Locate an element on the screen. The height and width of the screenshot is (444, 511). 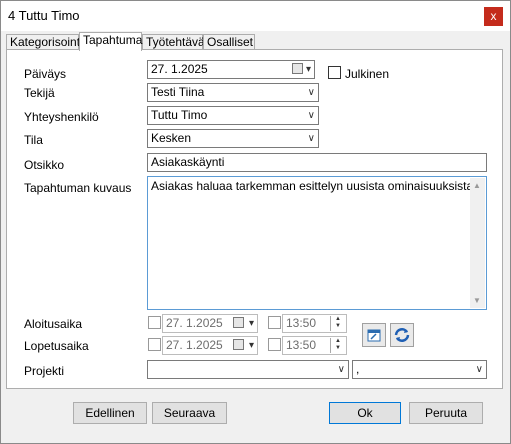
aloitusaika-date-checkbox is located at coordinates (154, 322).